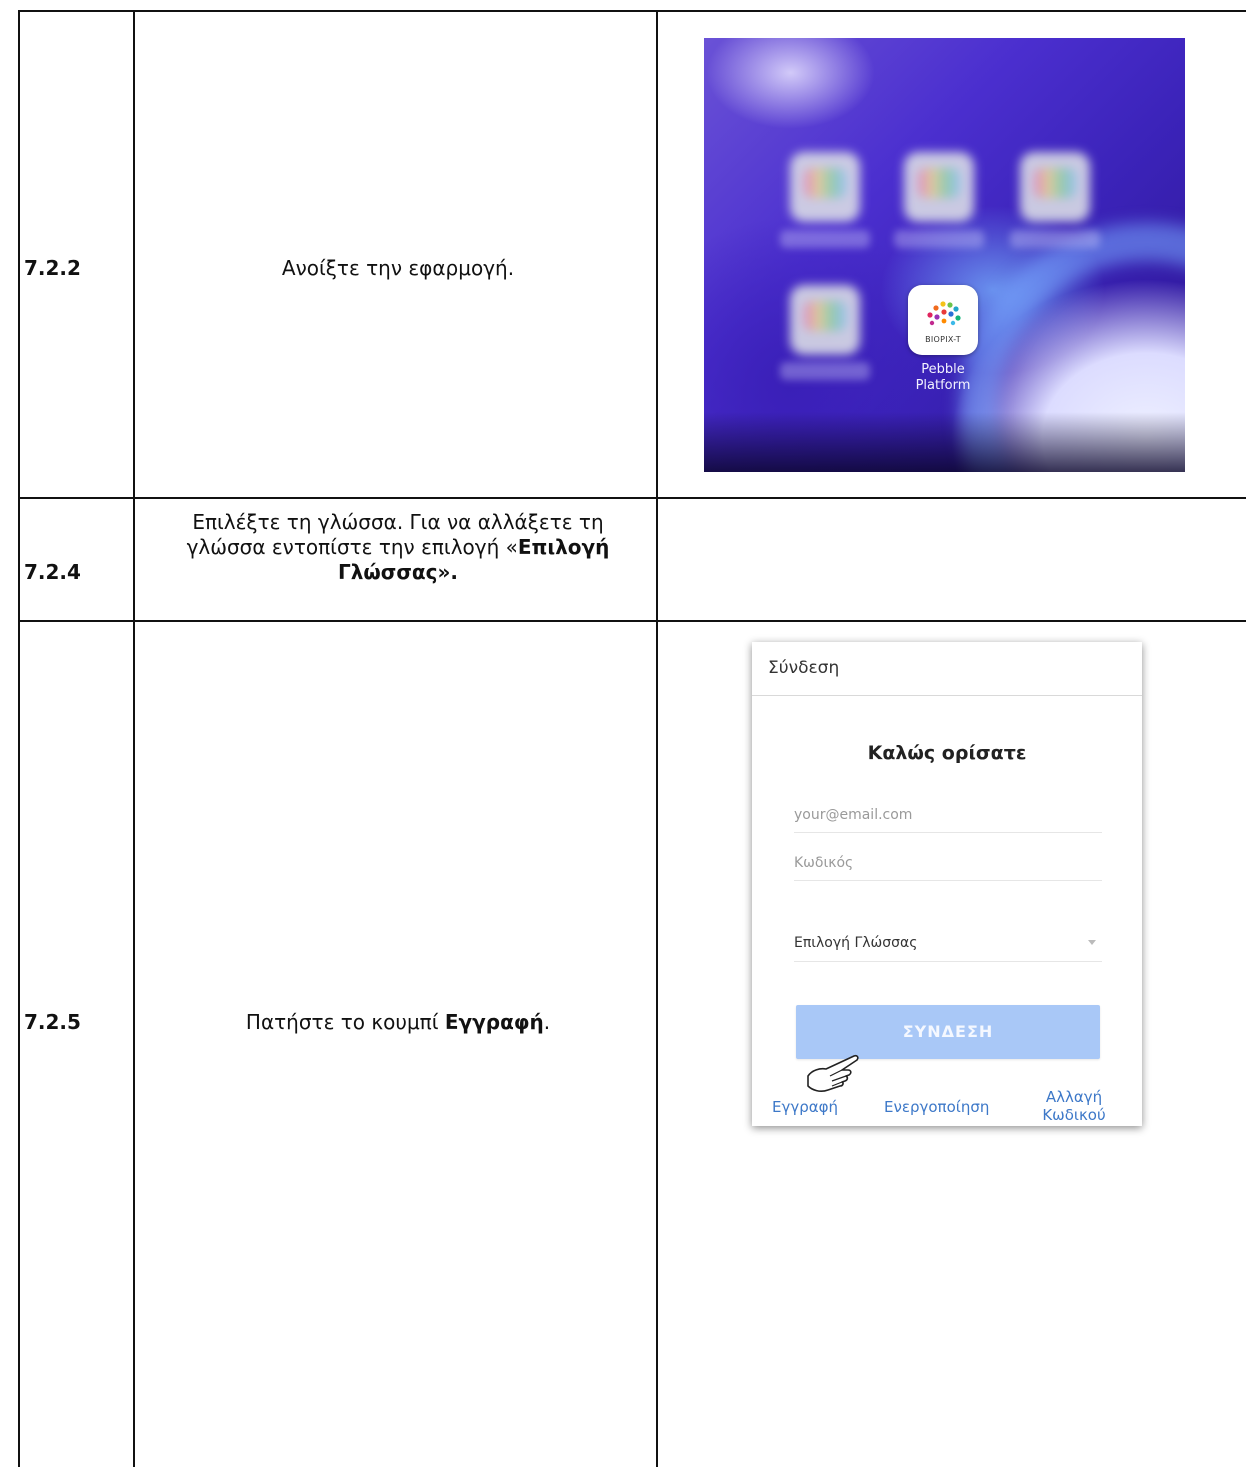 The height and width of the screenshot is (1467, 1246). Describe the element at coordinates (494, 1022) in the screenshot. I see `instruction-bold: Εγγραφή` at that location.